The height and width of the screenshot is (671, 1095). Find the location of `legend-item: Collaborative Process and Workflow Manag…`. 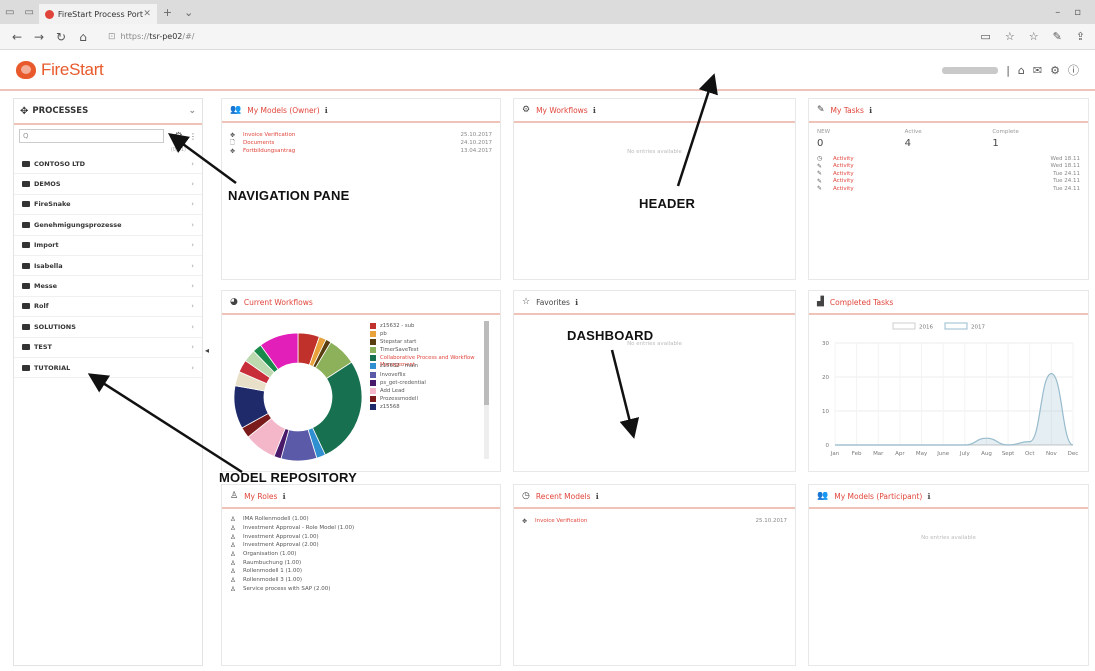

legend-item: Collaborative Process and Workflow Manag… is located at coordinates (435, 361).